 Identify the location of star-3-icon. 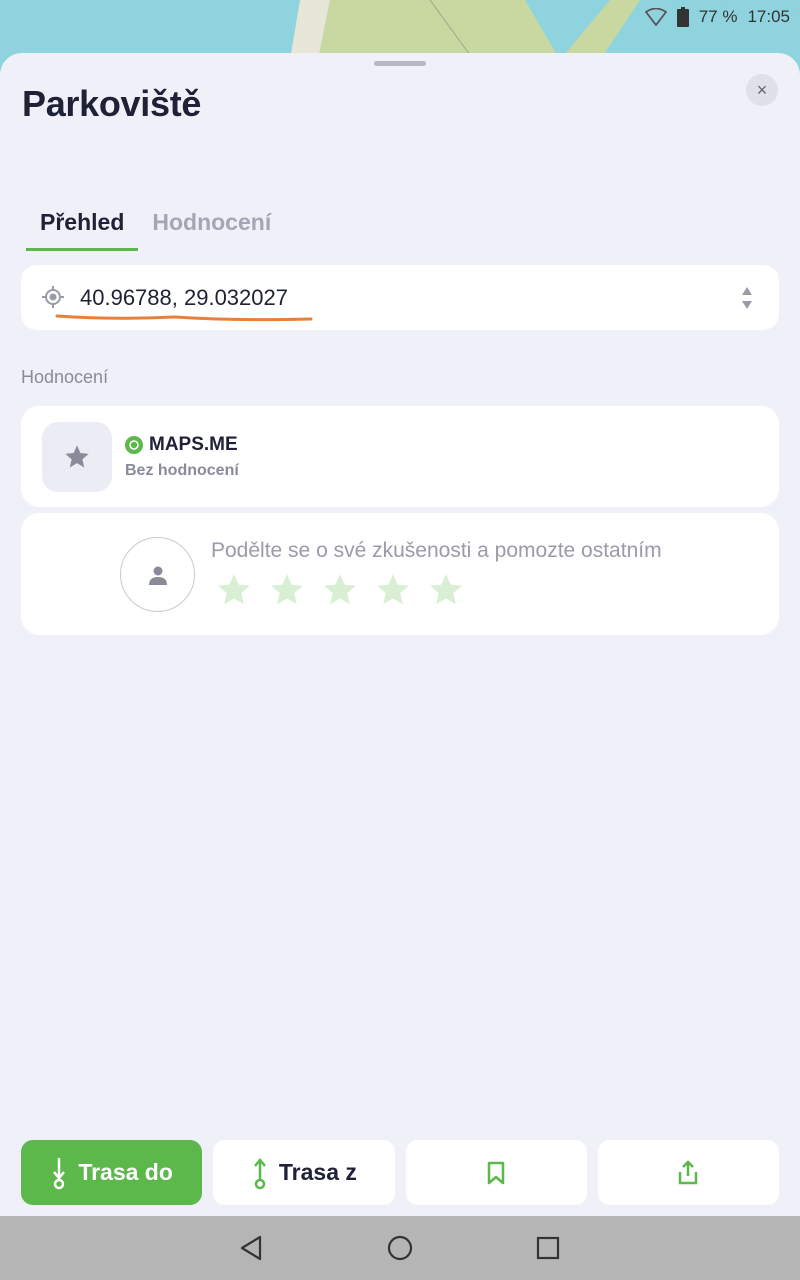
(340, 590).